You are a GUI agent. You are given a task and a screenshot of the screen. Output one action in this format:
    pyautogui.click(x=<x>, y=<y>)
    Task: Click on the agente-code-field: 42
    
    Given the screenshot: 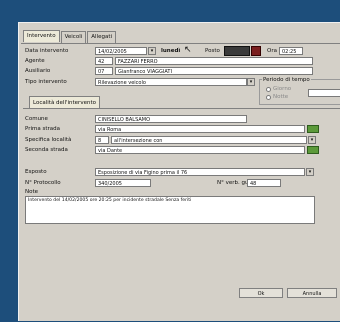 What is the action you would take?
    pyautogui.click(x=104, y=61)
    